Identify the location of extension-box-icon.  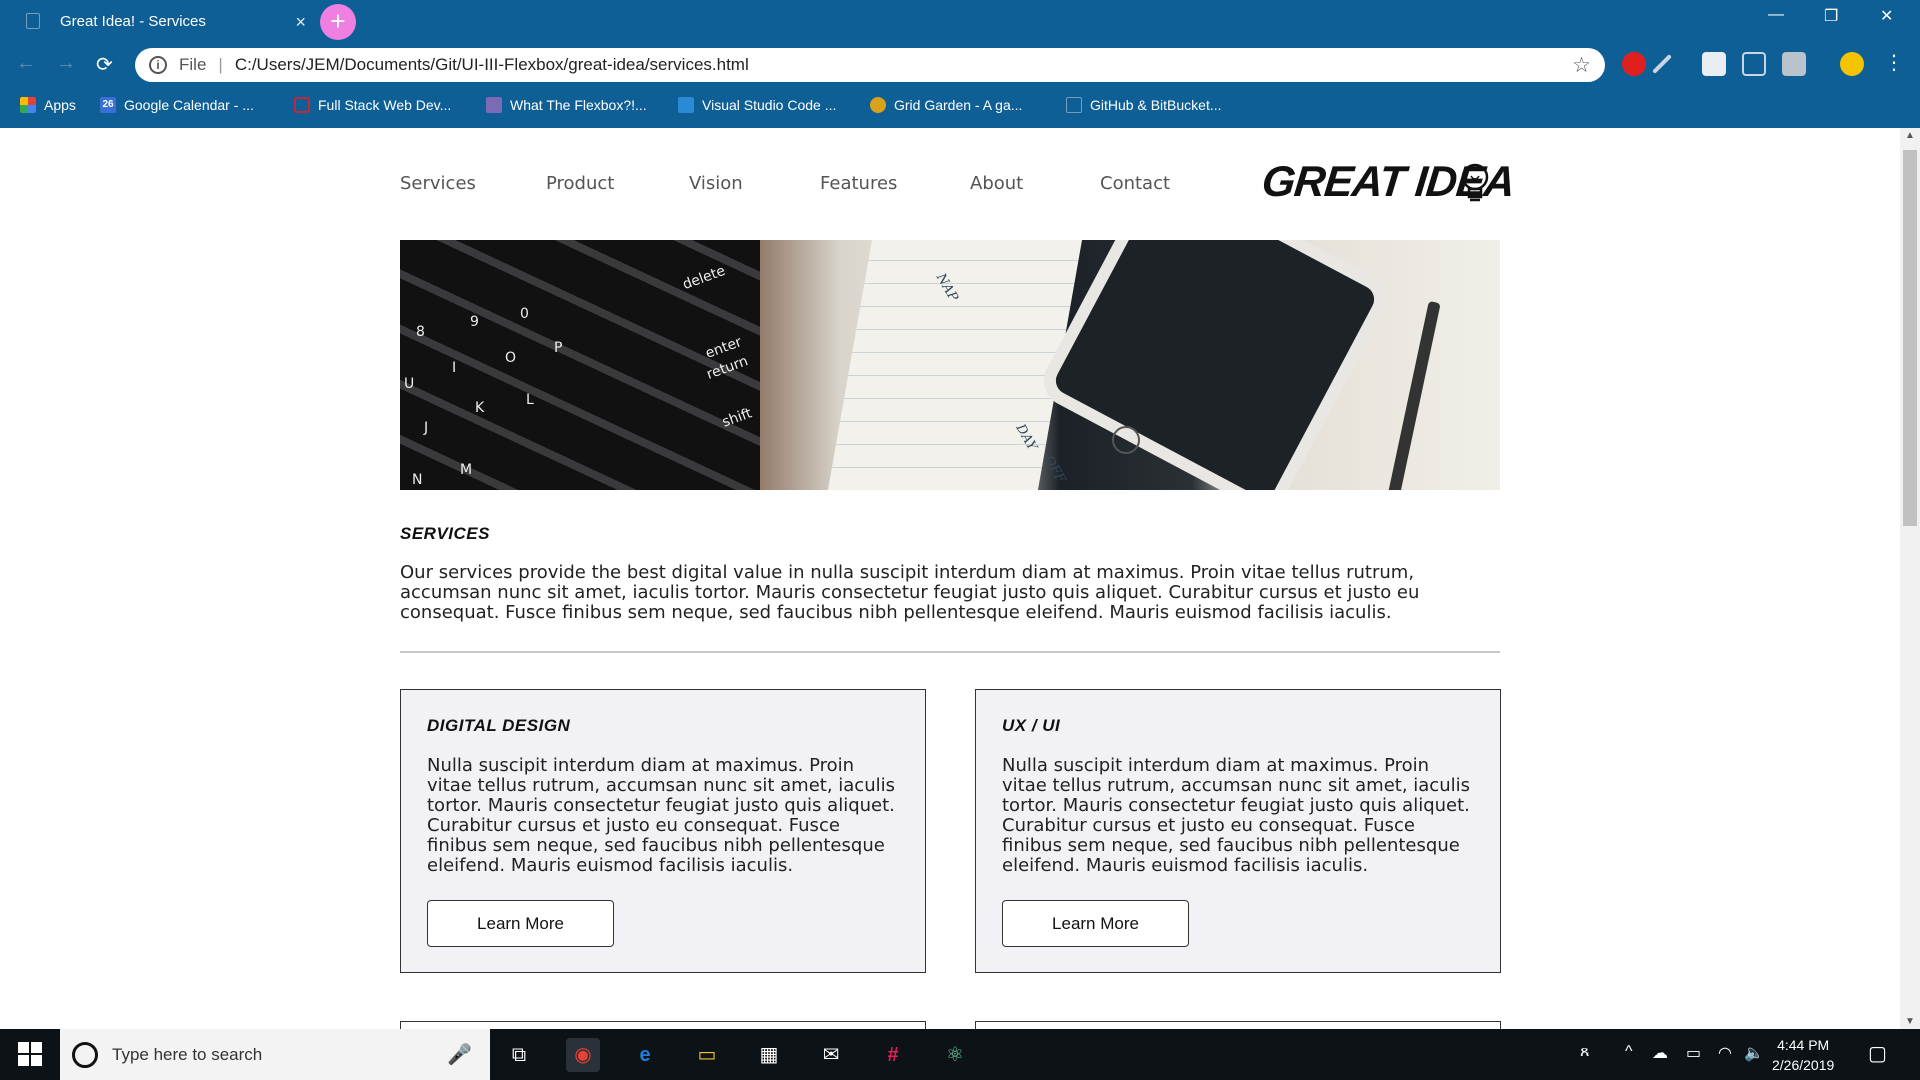
(1714, 64).